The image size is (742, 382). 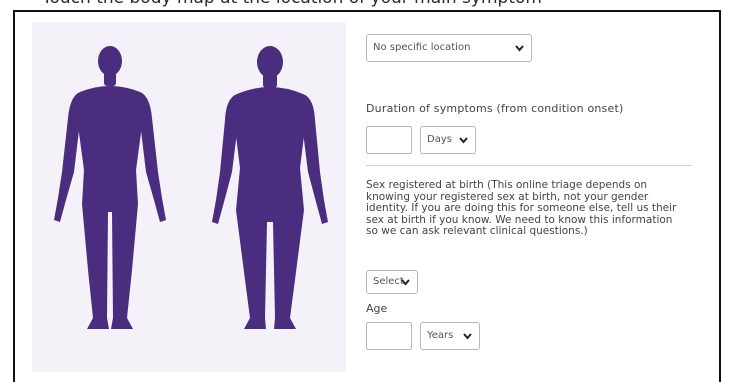 What do you see at coordinates (388, 281) in the screenshot?
I see `sex-select-value: Select` at bounding box center [388, 281].